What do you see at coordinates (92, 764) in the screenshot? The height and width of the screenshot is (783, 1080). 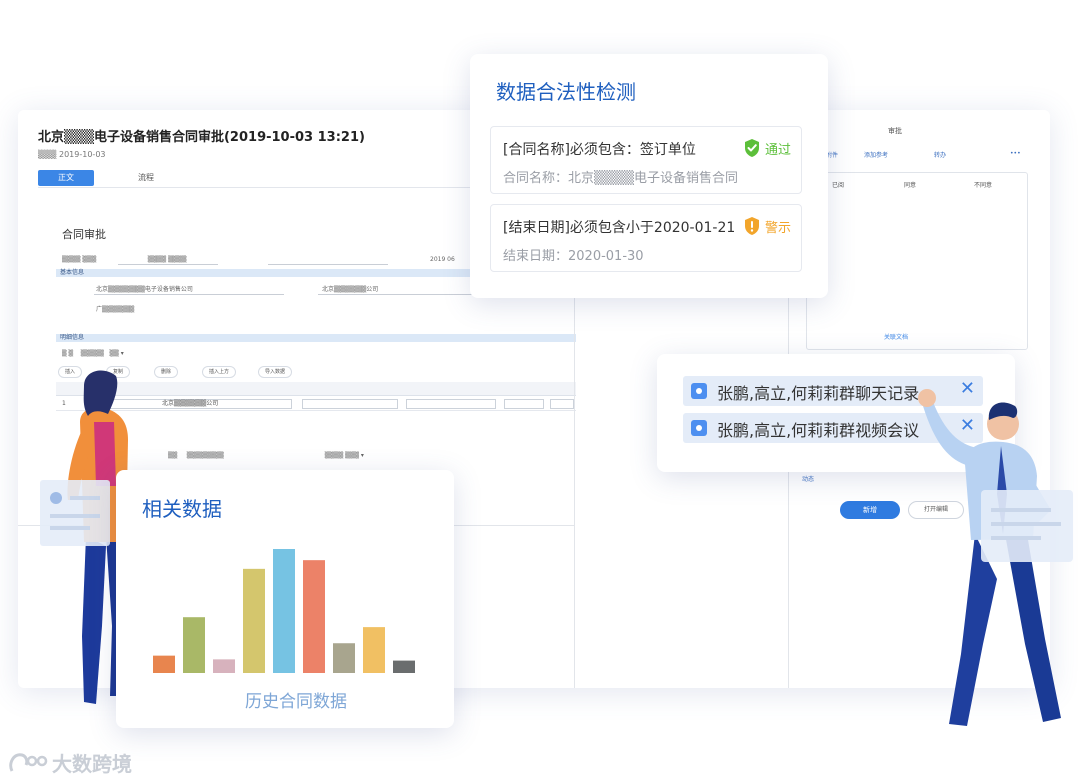 I see `watermark-text: 大数跨境` at bounding box center [92, 764].